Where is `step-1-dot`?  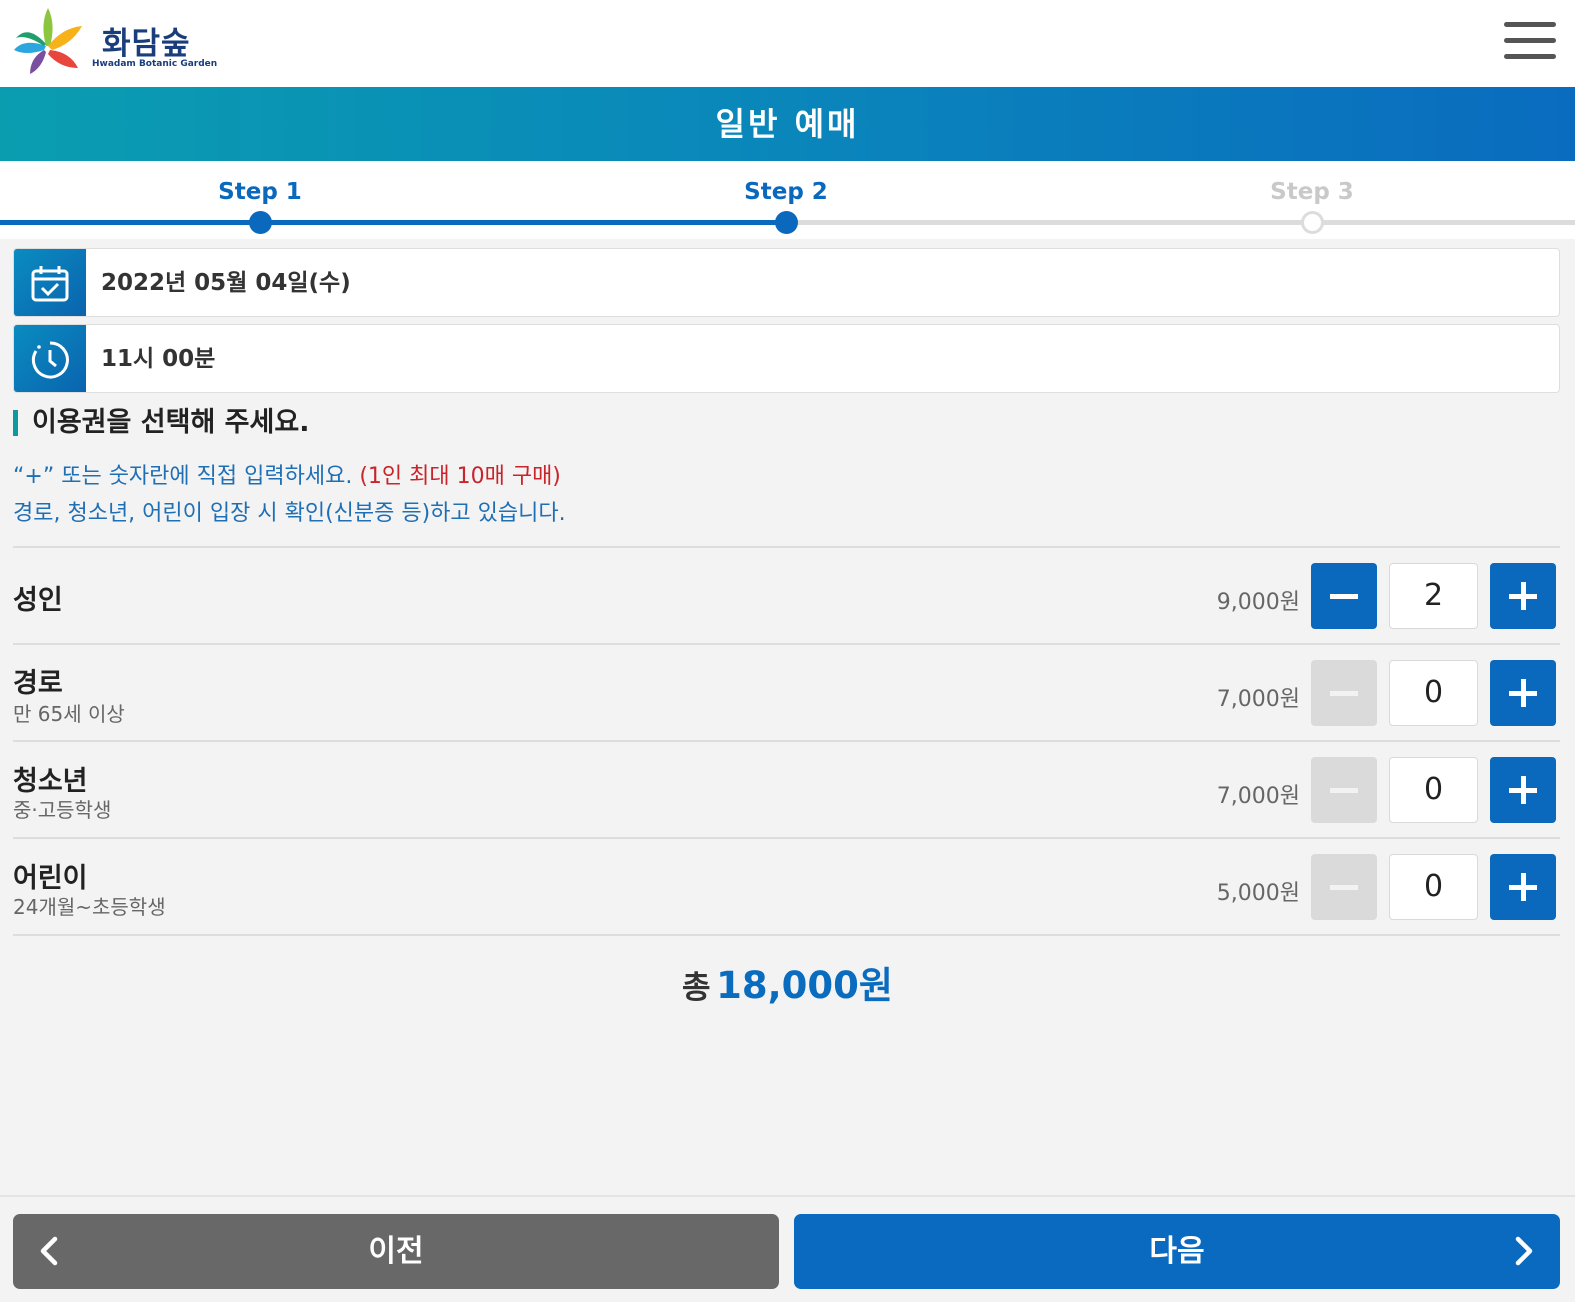
step-1-dot is located at coordinates (260, 222).